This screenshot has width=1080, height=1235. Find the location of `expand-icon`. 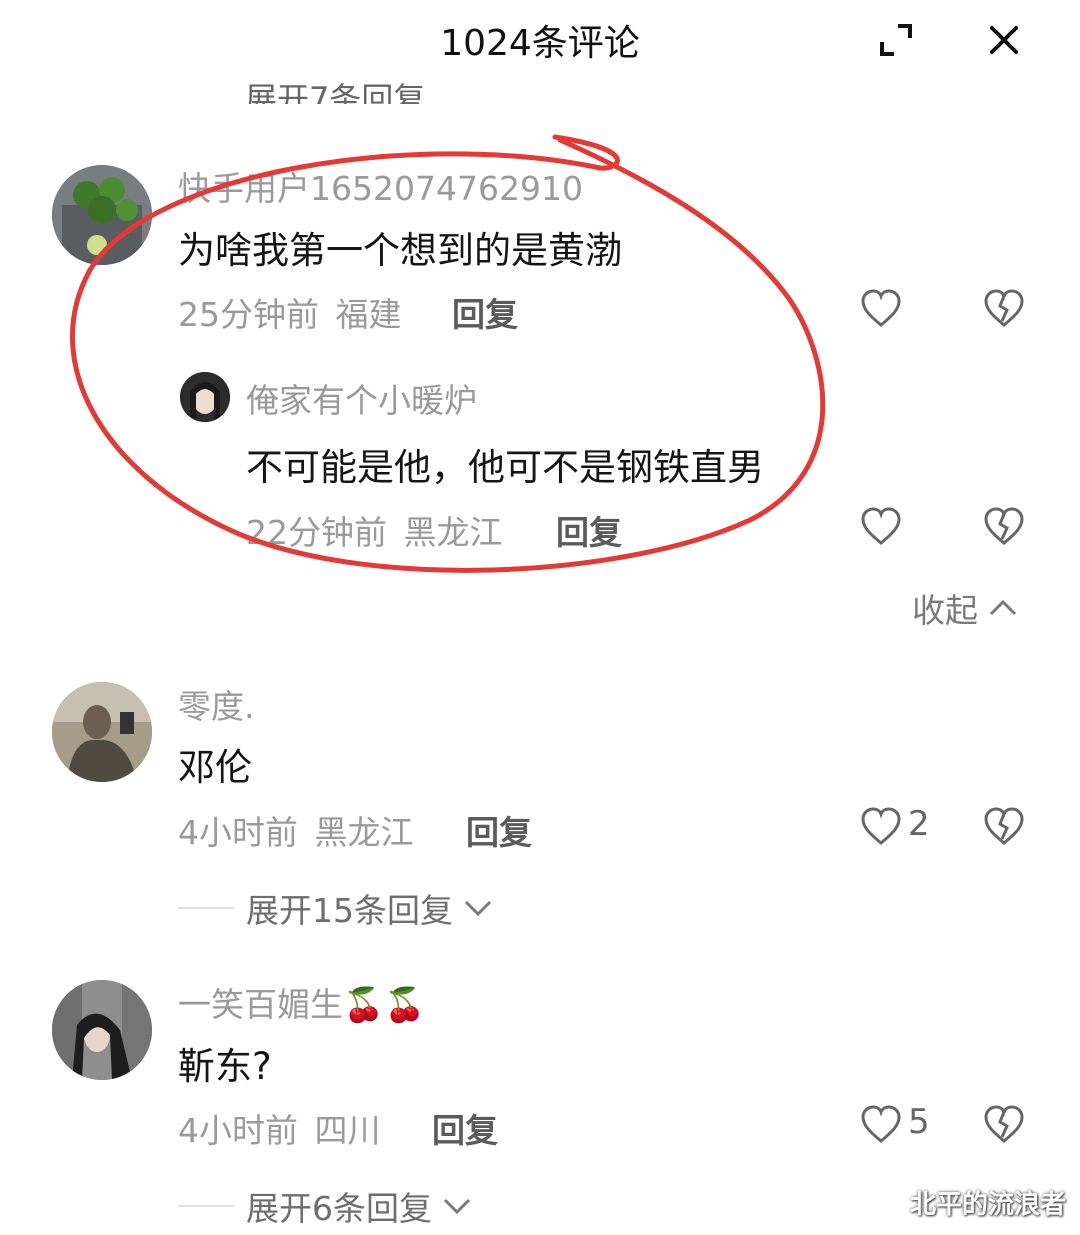

expand-icon is located at coordinates (896, 40).